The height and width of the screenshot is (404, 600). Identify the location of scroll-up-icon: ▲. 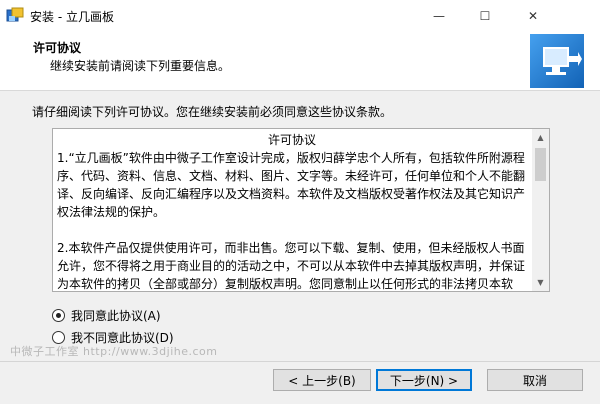
(540, 137).